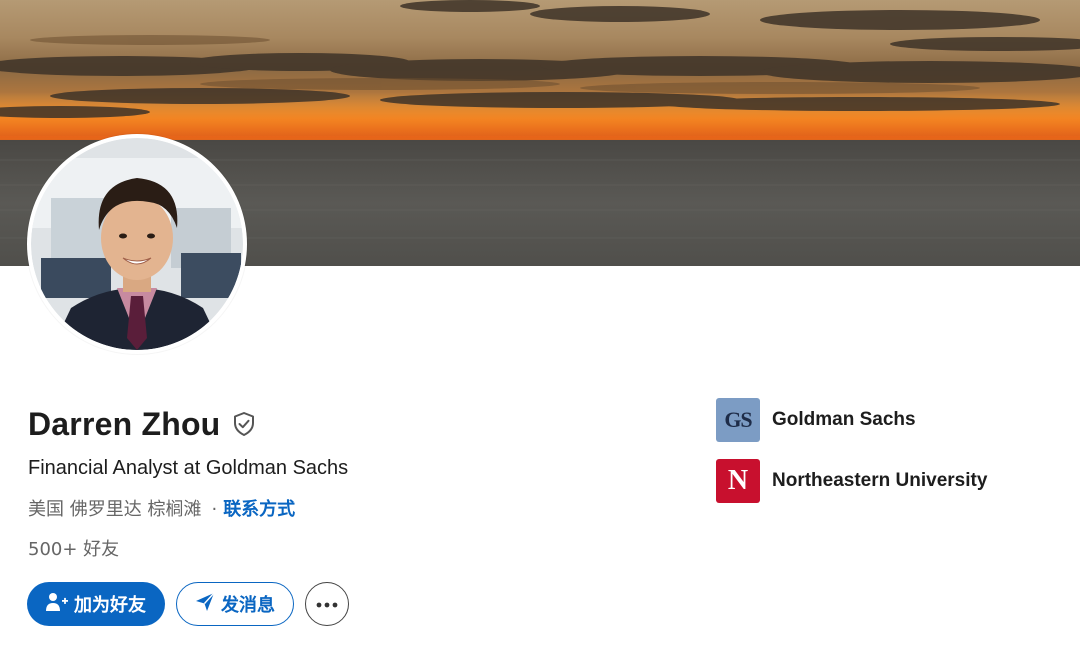 The width and height of the screenshot is (1080, 654). I want to click on profile-photo, so click(137, 244).